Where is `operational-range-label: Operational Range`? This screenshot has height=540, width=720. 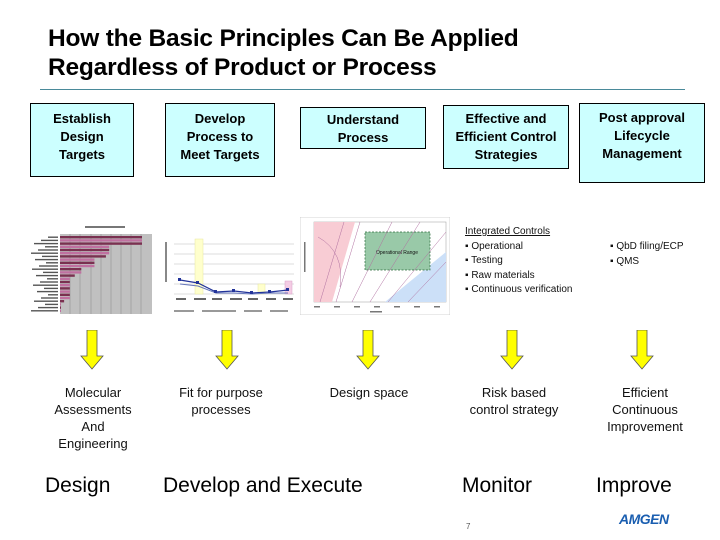
operational-range-label: Operational Range is located at coordinates (397, 253).